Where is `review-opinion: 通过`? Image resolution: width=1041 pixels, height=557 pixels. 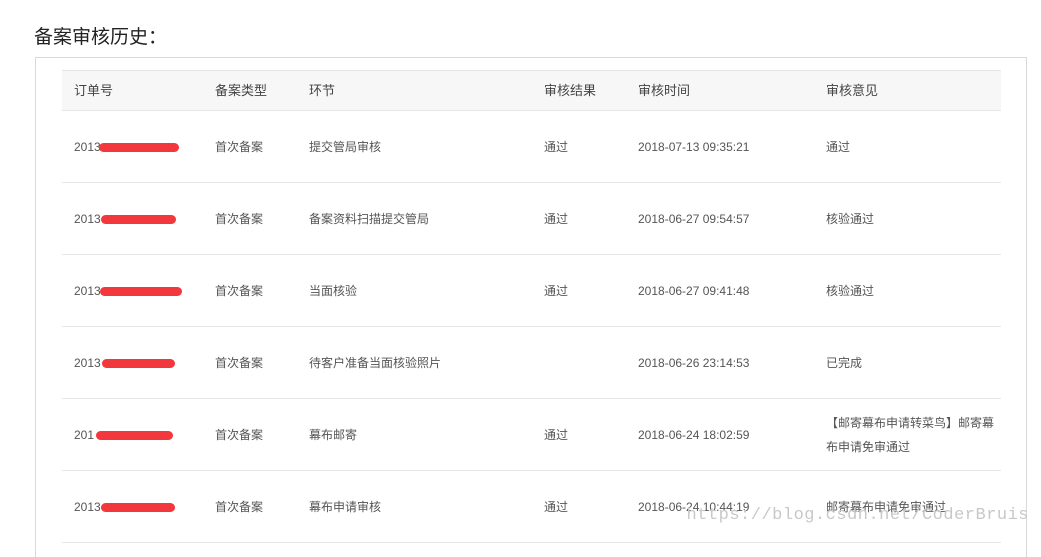
review-opinion: 通过 is located at coordinates (838, 146).